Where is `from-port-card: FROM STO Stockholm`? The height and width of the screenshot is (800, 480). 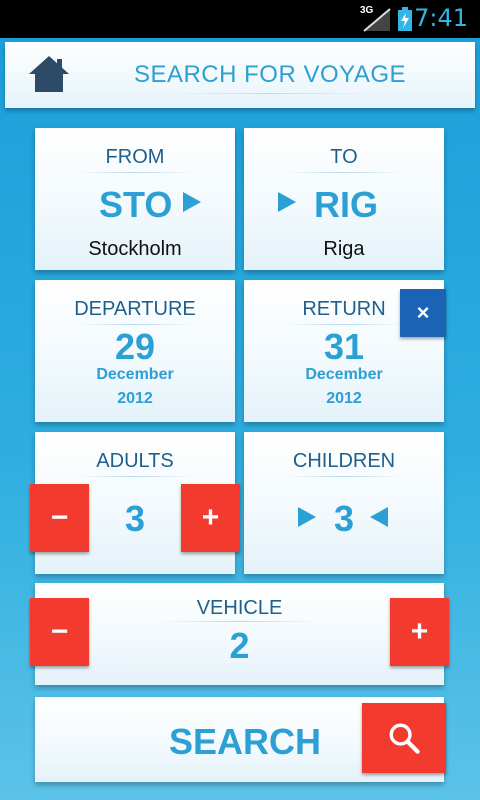 from-port-card: FROM STO Stockholm is located at coordinates (135, 199).